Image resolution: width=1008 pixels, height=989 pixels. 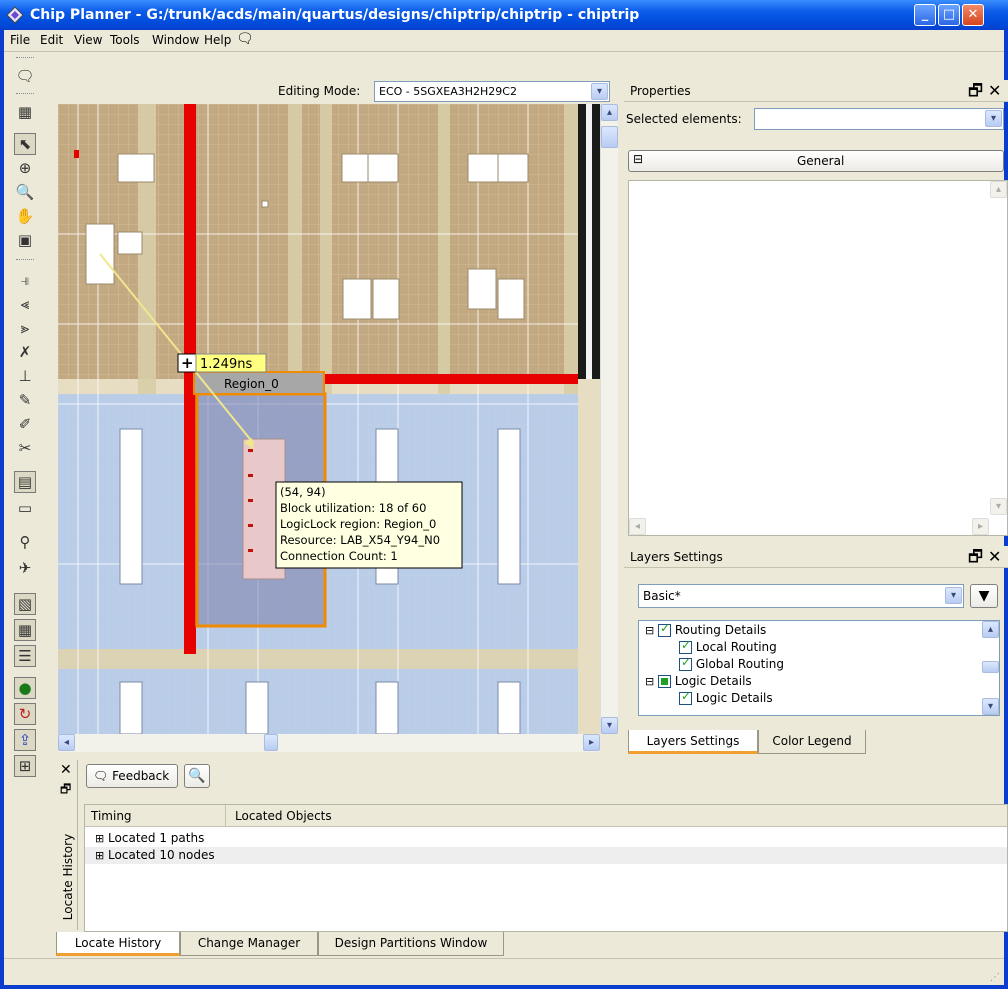 What do you see at coordinates (283, 816) in the screenshot?
I see `column-located-objects: Located Objects` at bounding box center [283, 816].